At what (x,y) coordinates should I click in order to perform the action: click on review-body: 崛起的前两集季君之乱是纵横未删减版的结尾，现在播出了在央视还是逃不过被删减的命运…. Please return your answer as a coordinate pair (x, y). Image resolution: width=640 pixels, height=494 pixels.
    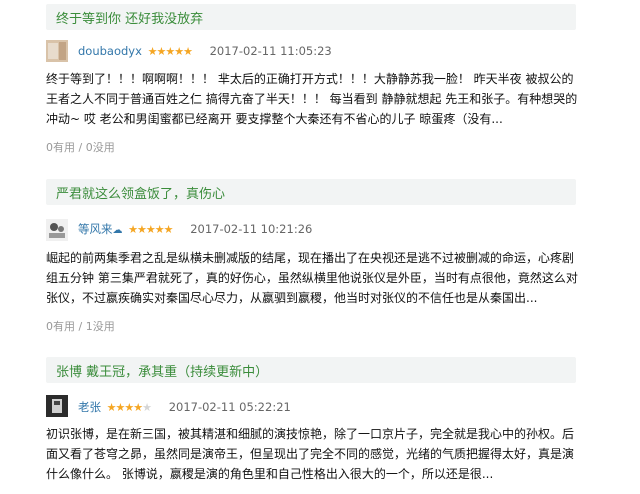
    Looking at the image, I should click on (312, 278).